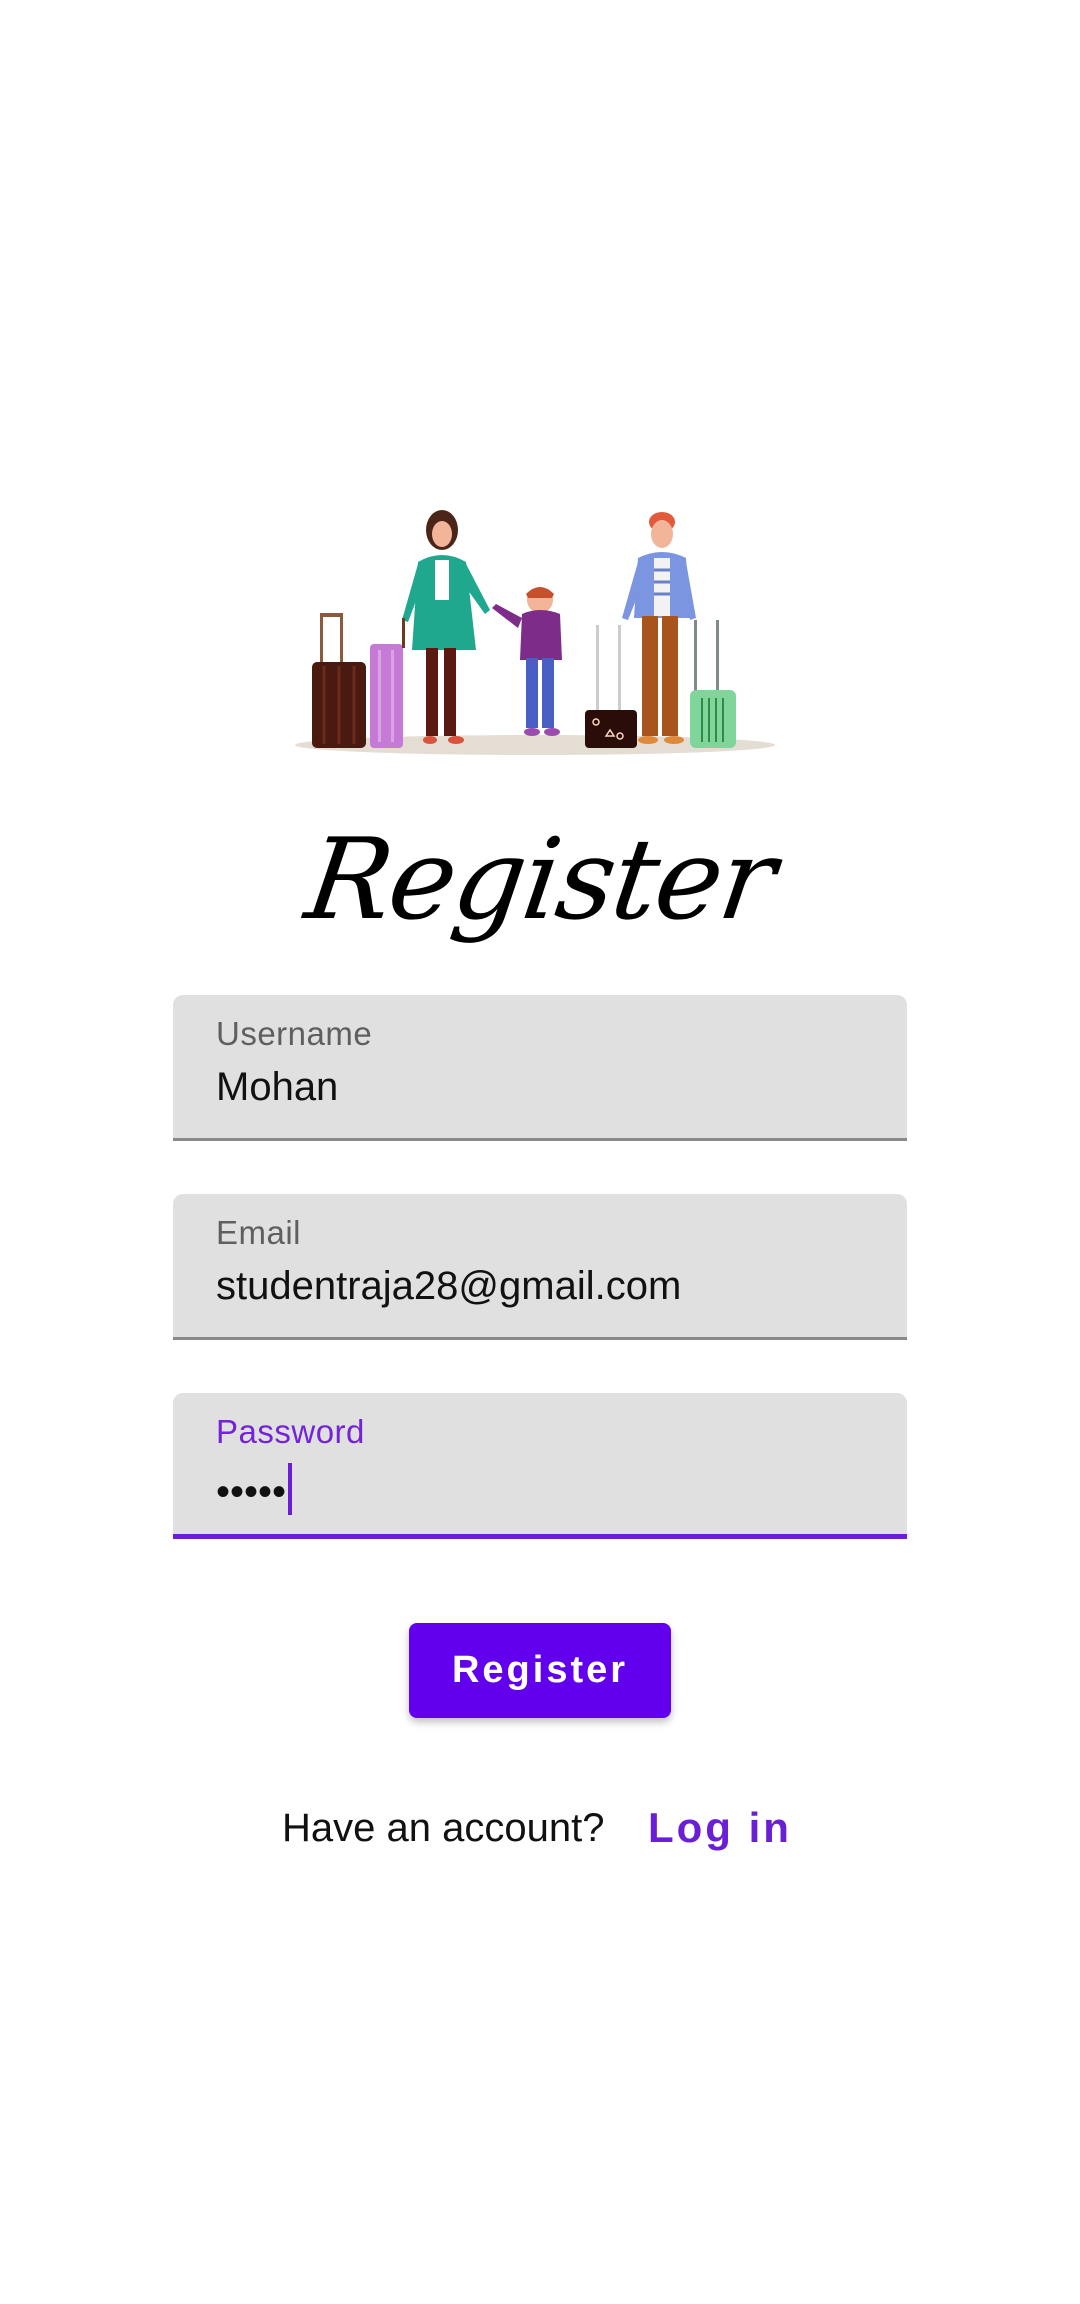 The image size is (1080, 2304). I want to click on register-button: Register, so click(540, 1670).